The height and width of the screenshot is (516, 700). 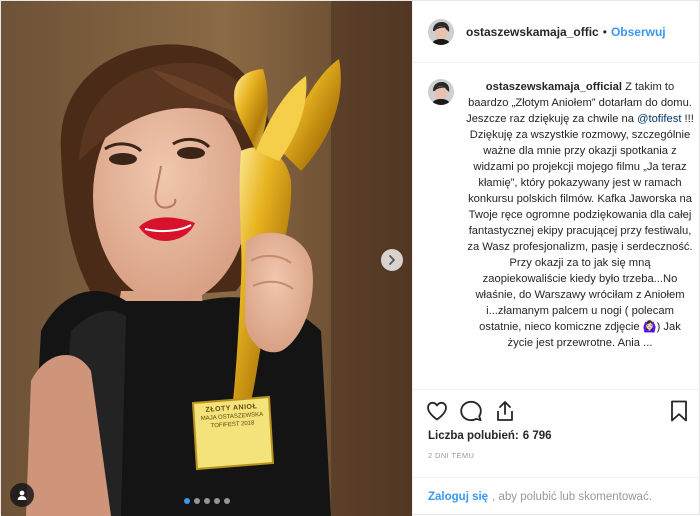 I want to click on tagged-users-button, so click(x=22, y=495).